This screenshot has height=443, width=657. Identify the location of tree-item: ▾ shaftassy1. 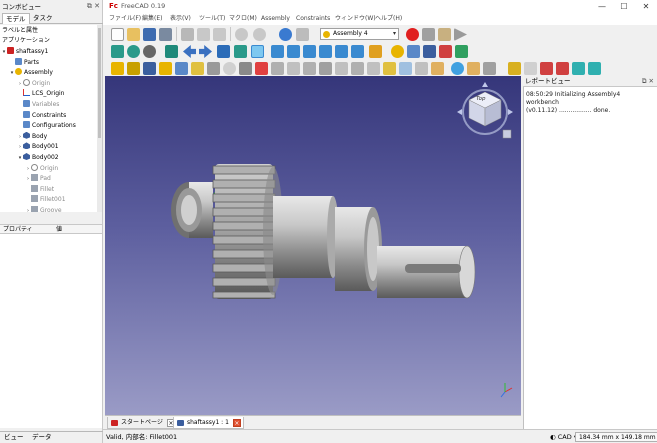
(24, 52).